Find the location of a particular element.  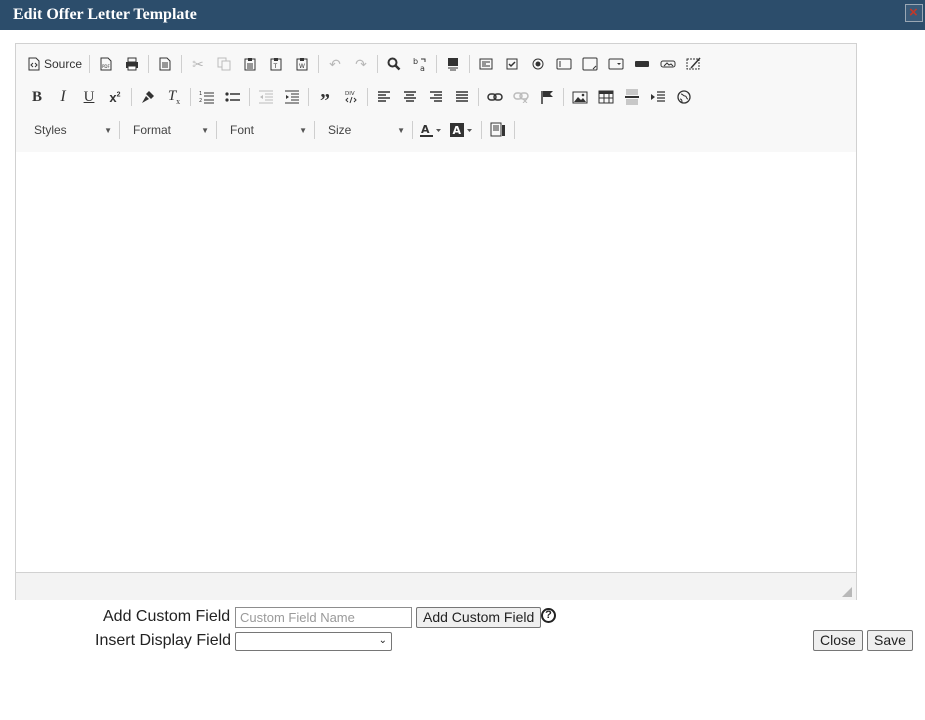

source-button: Source is located at coordinates (55, 64).